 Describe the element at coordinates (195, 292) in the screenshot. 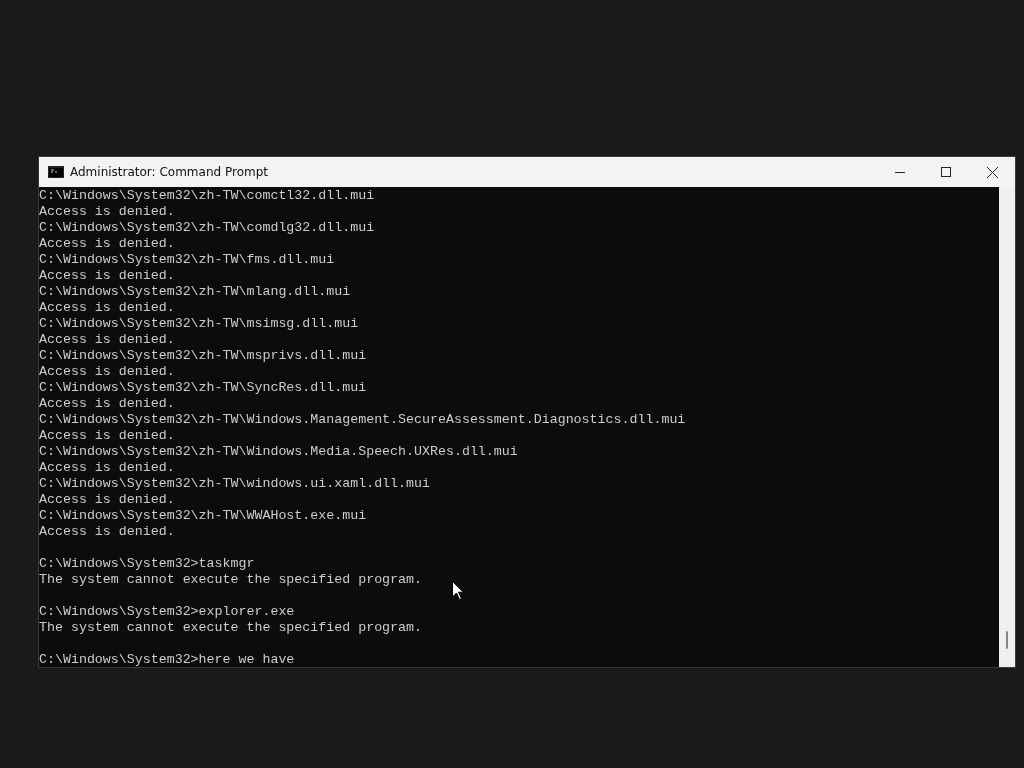

I see `console-line: C:\Windows\System32\zh-TW\mlang.dll.mui` at that location.